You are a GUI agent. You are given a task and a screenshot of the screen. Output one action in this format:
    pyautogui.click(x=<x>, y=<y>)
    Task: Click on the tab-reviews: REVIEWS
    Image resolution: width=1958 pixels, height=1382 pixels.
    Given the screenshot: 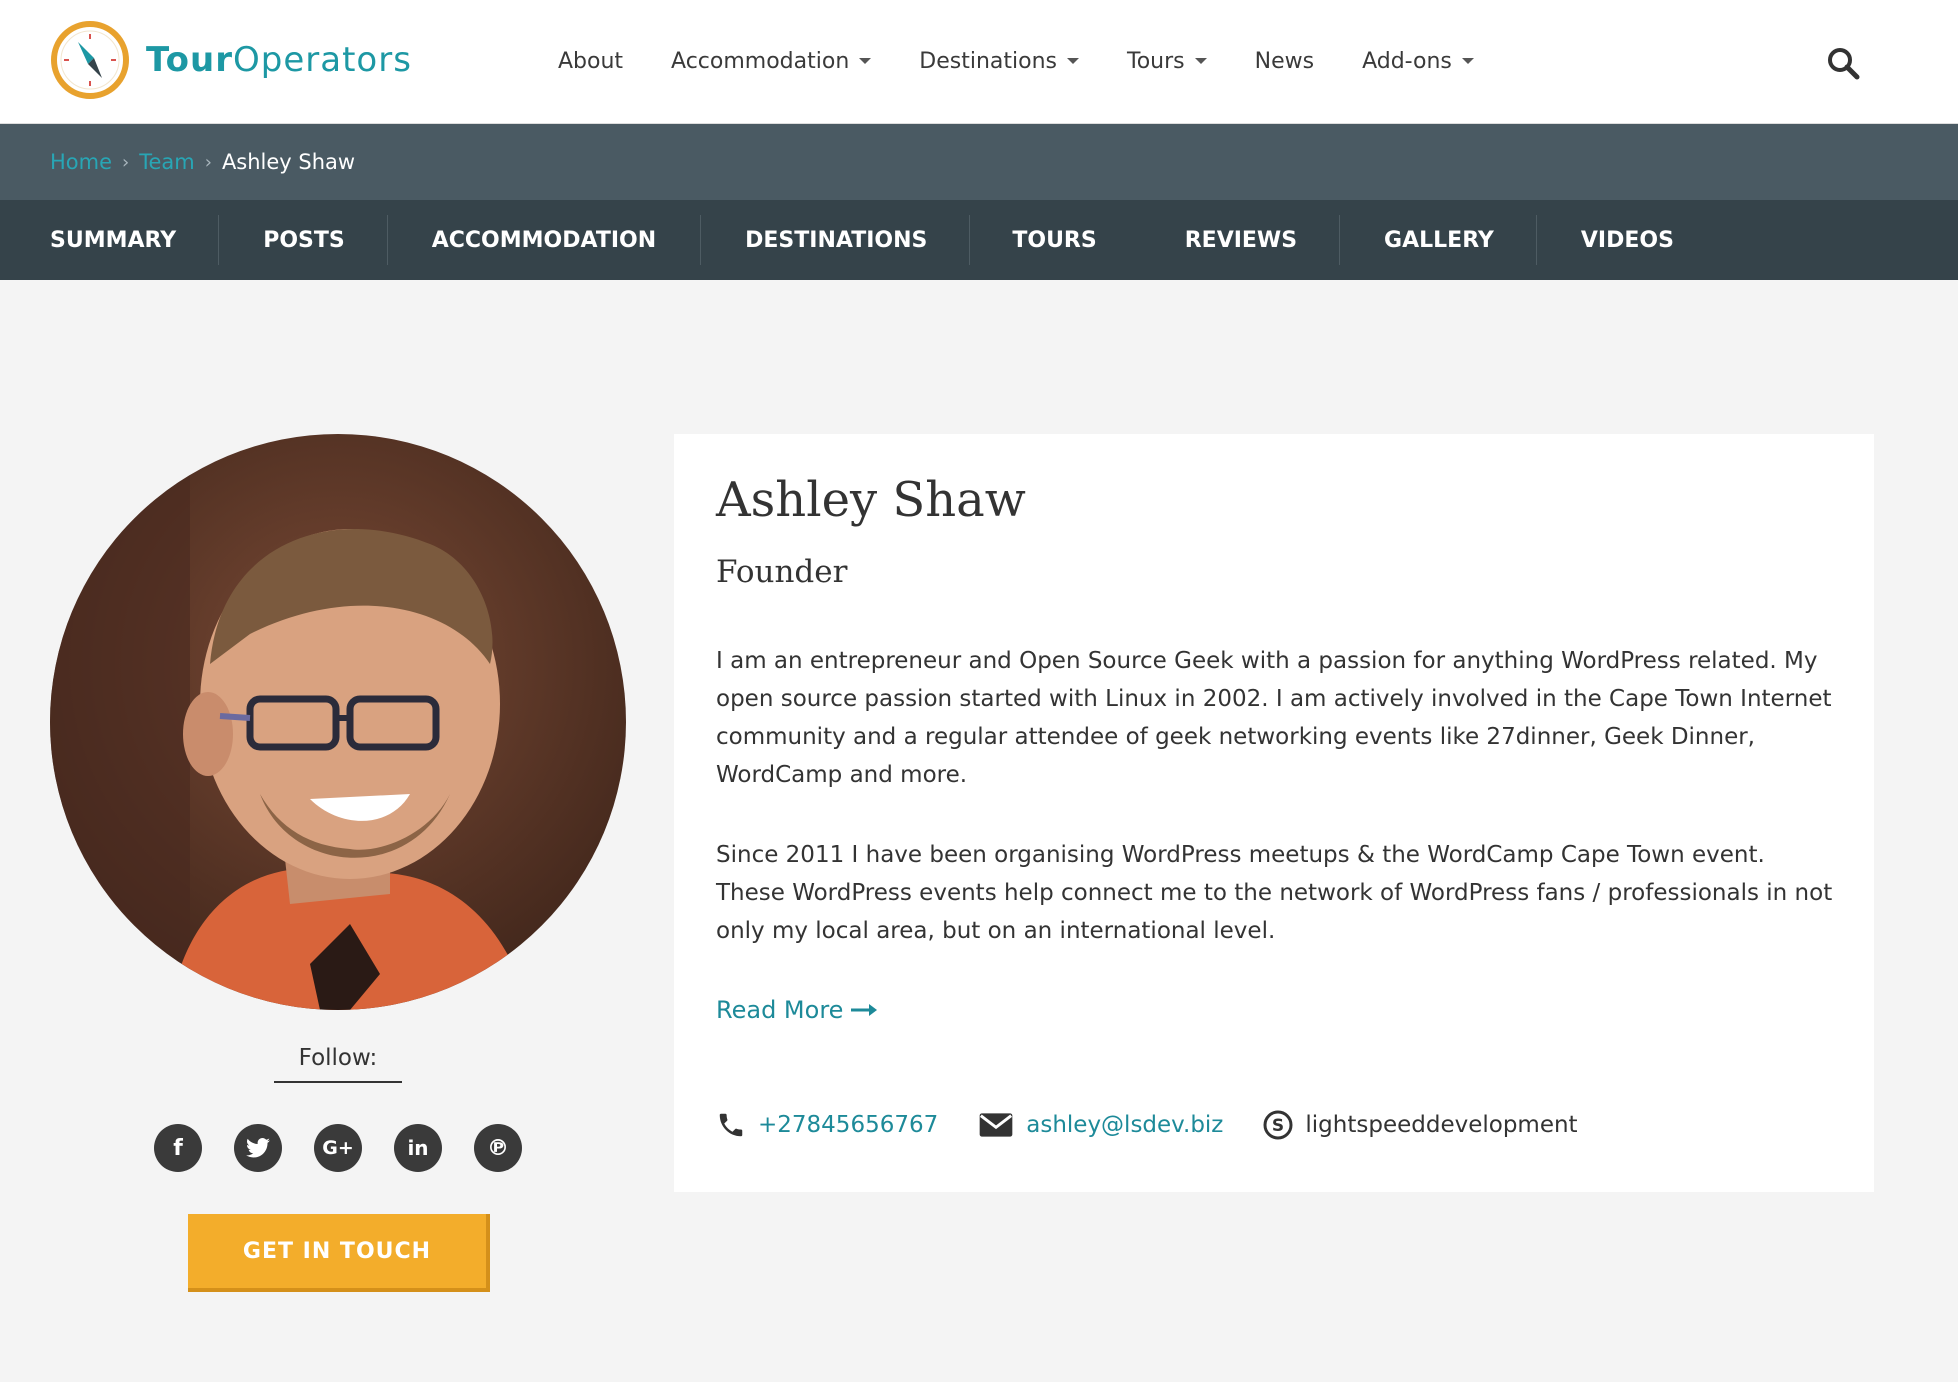 What is the action you would take?
    pyautogui.click(x=1262, y=240)
    